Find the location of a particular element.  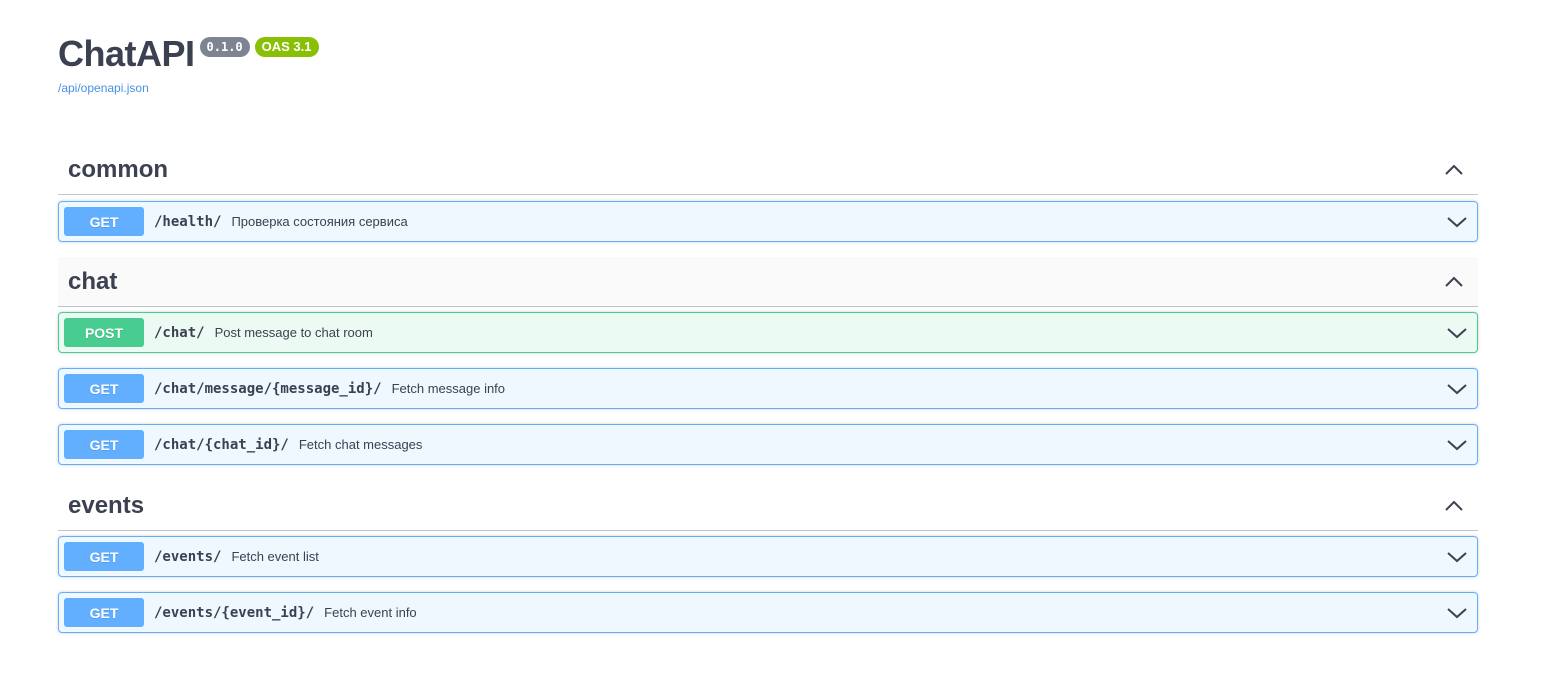

page-title: ChatAPI is located at coordinates (126, 53).